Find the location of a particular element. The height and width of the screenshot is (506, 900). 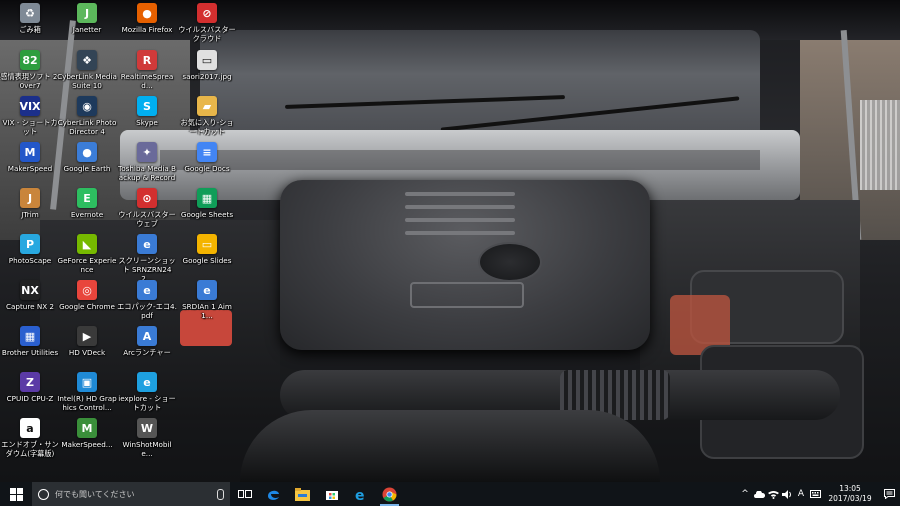

microphone-icon is located at coordinates (220, 494).